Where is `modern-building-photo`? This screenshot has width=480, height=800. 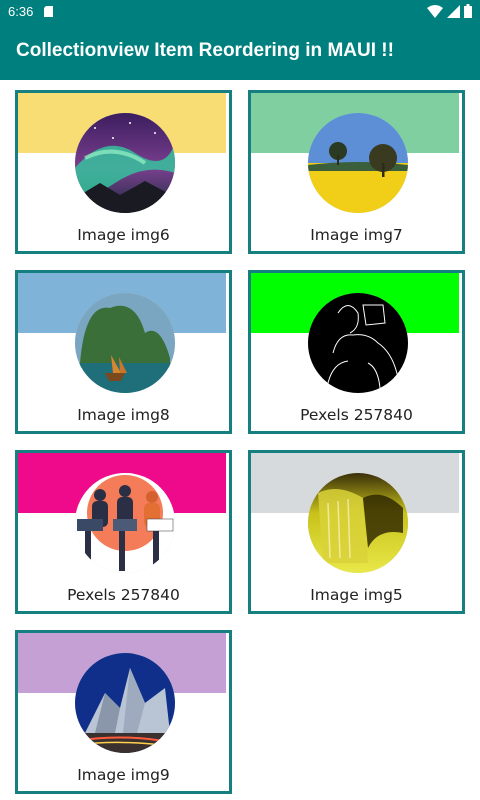 modern-building-photo is located at coordinates (125, 703).